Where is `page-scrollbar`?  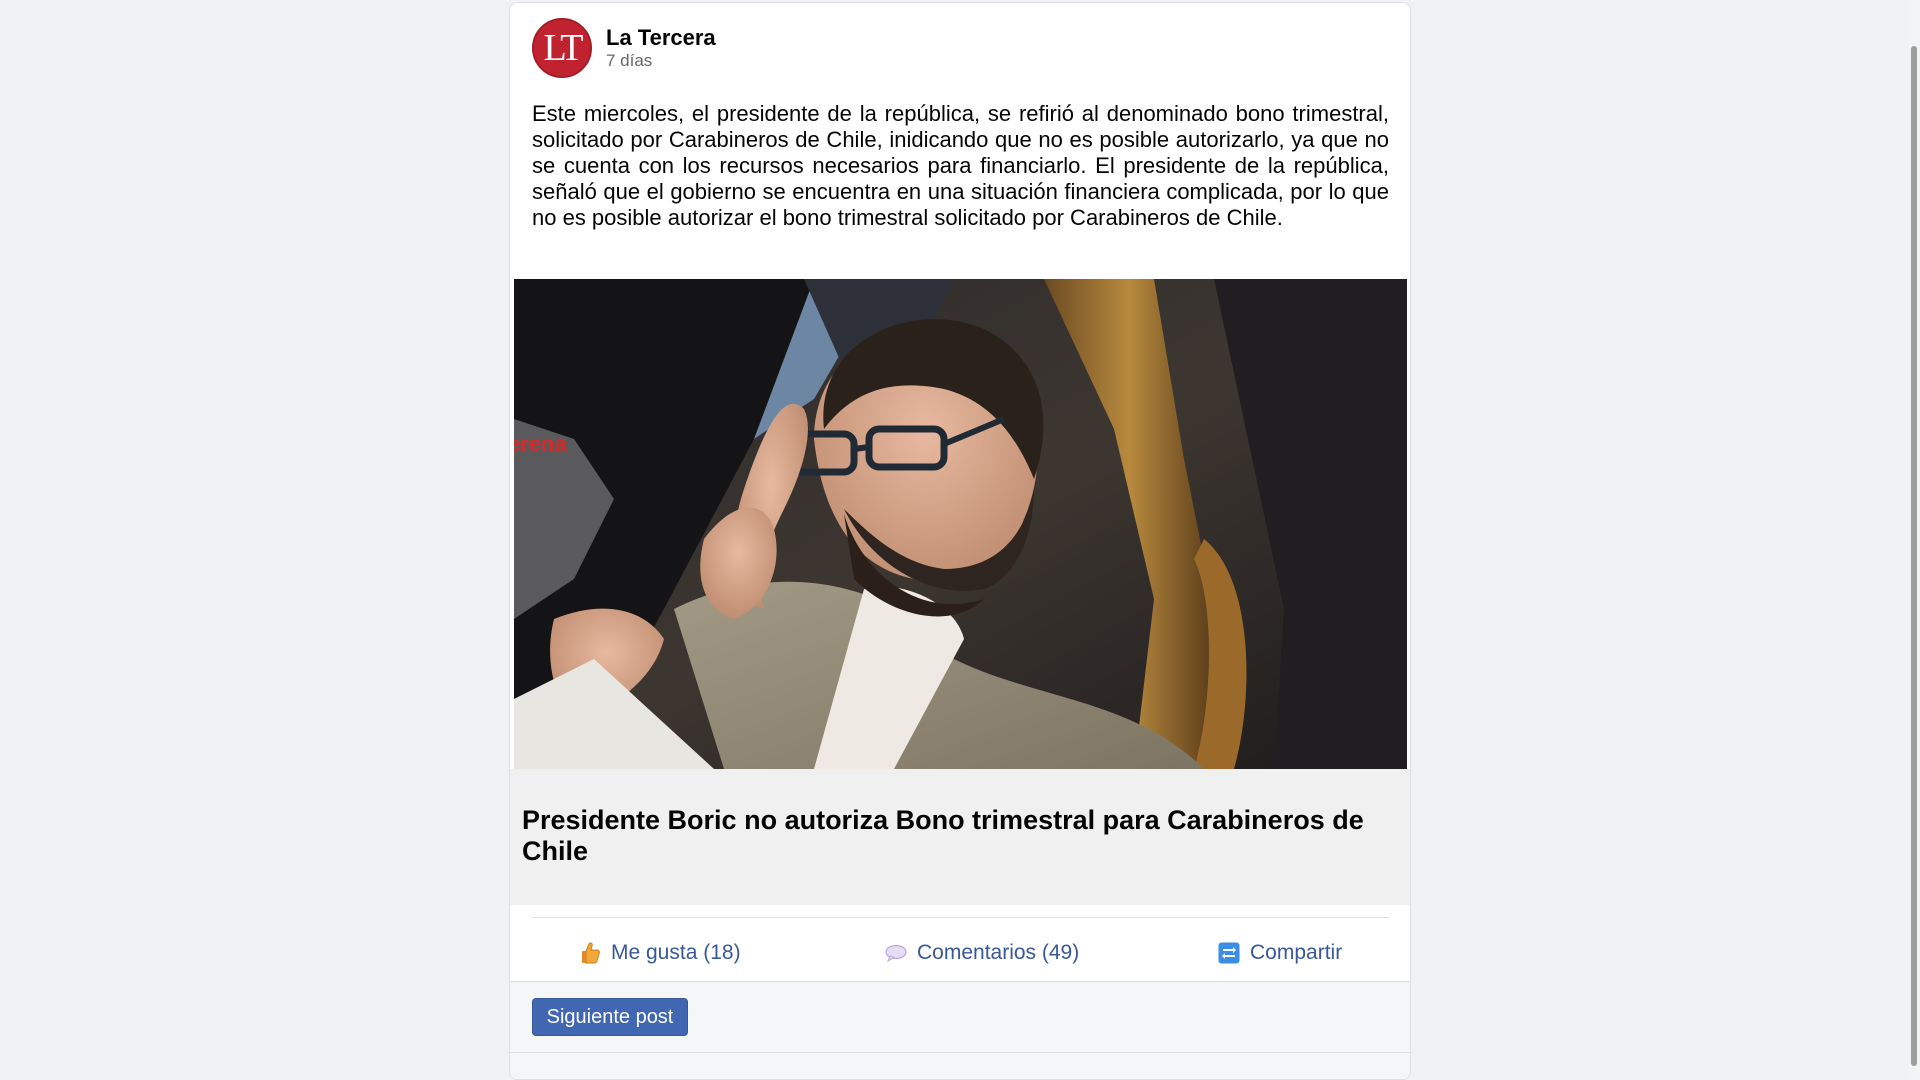
page-scrollbar is located at coordinates (1914, 540).